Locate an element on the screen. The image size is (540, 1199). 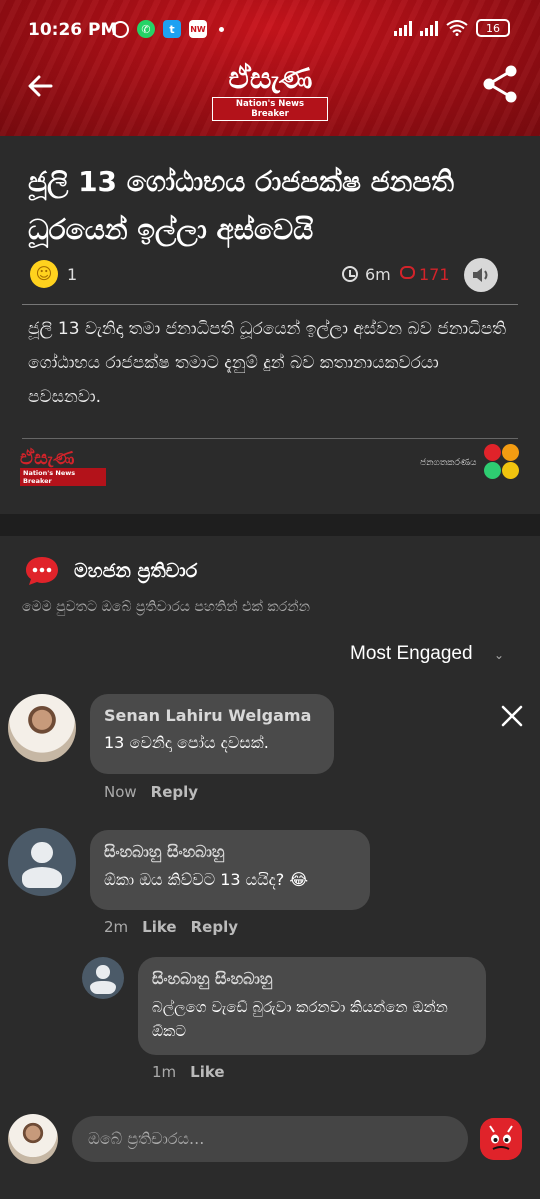
share-button is located at coordinates (500, 84).